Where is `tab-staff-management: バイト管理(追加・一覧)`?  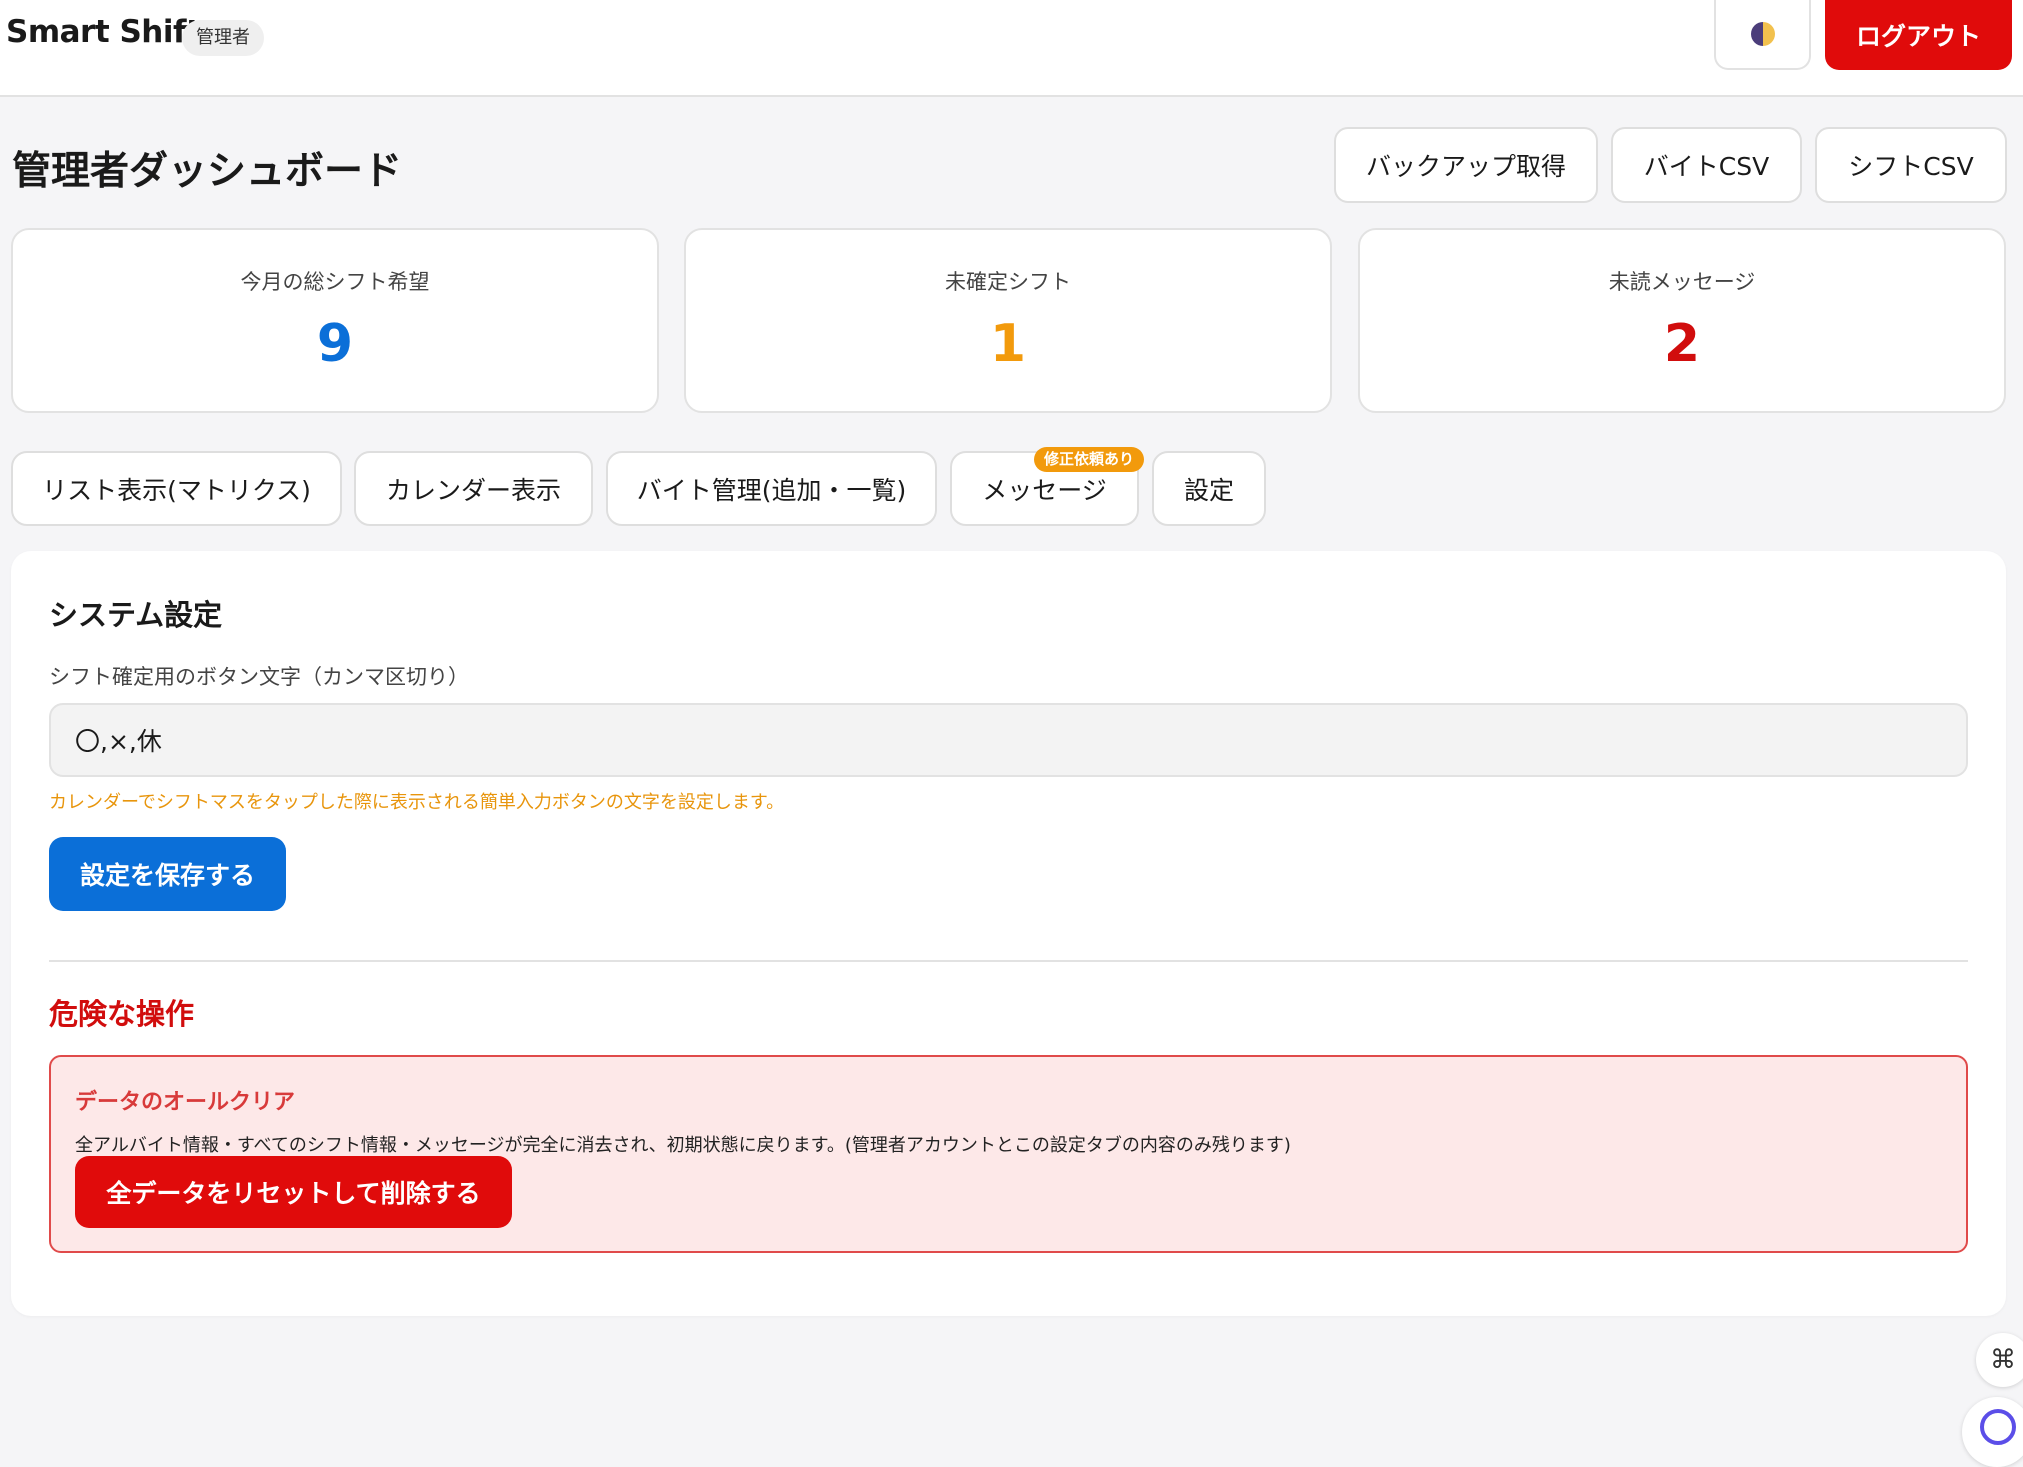 tab-staff-management: バイト管理(追加・一覧) is located at coordinates (771, 488).